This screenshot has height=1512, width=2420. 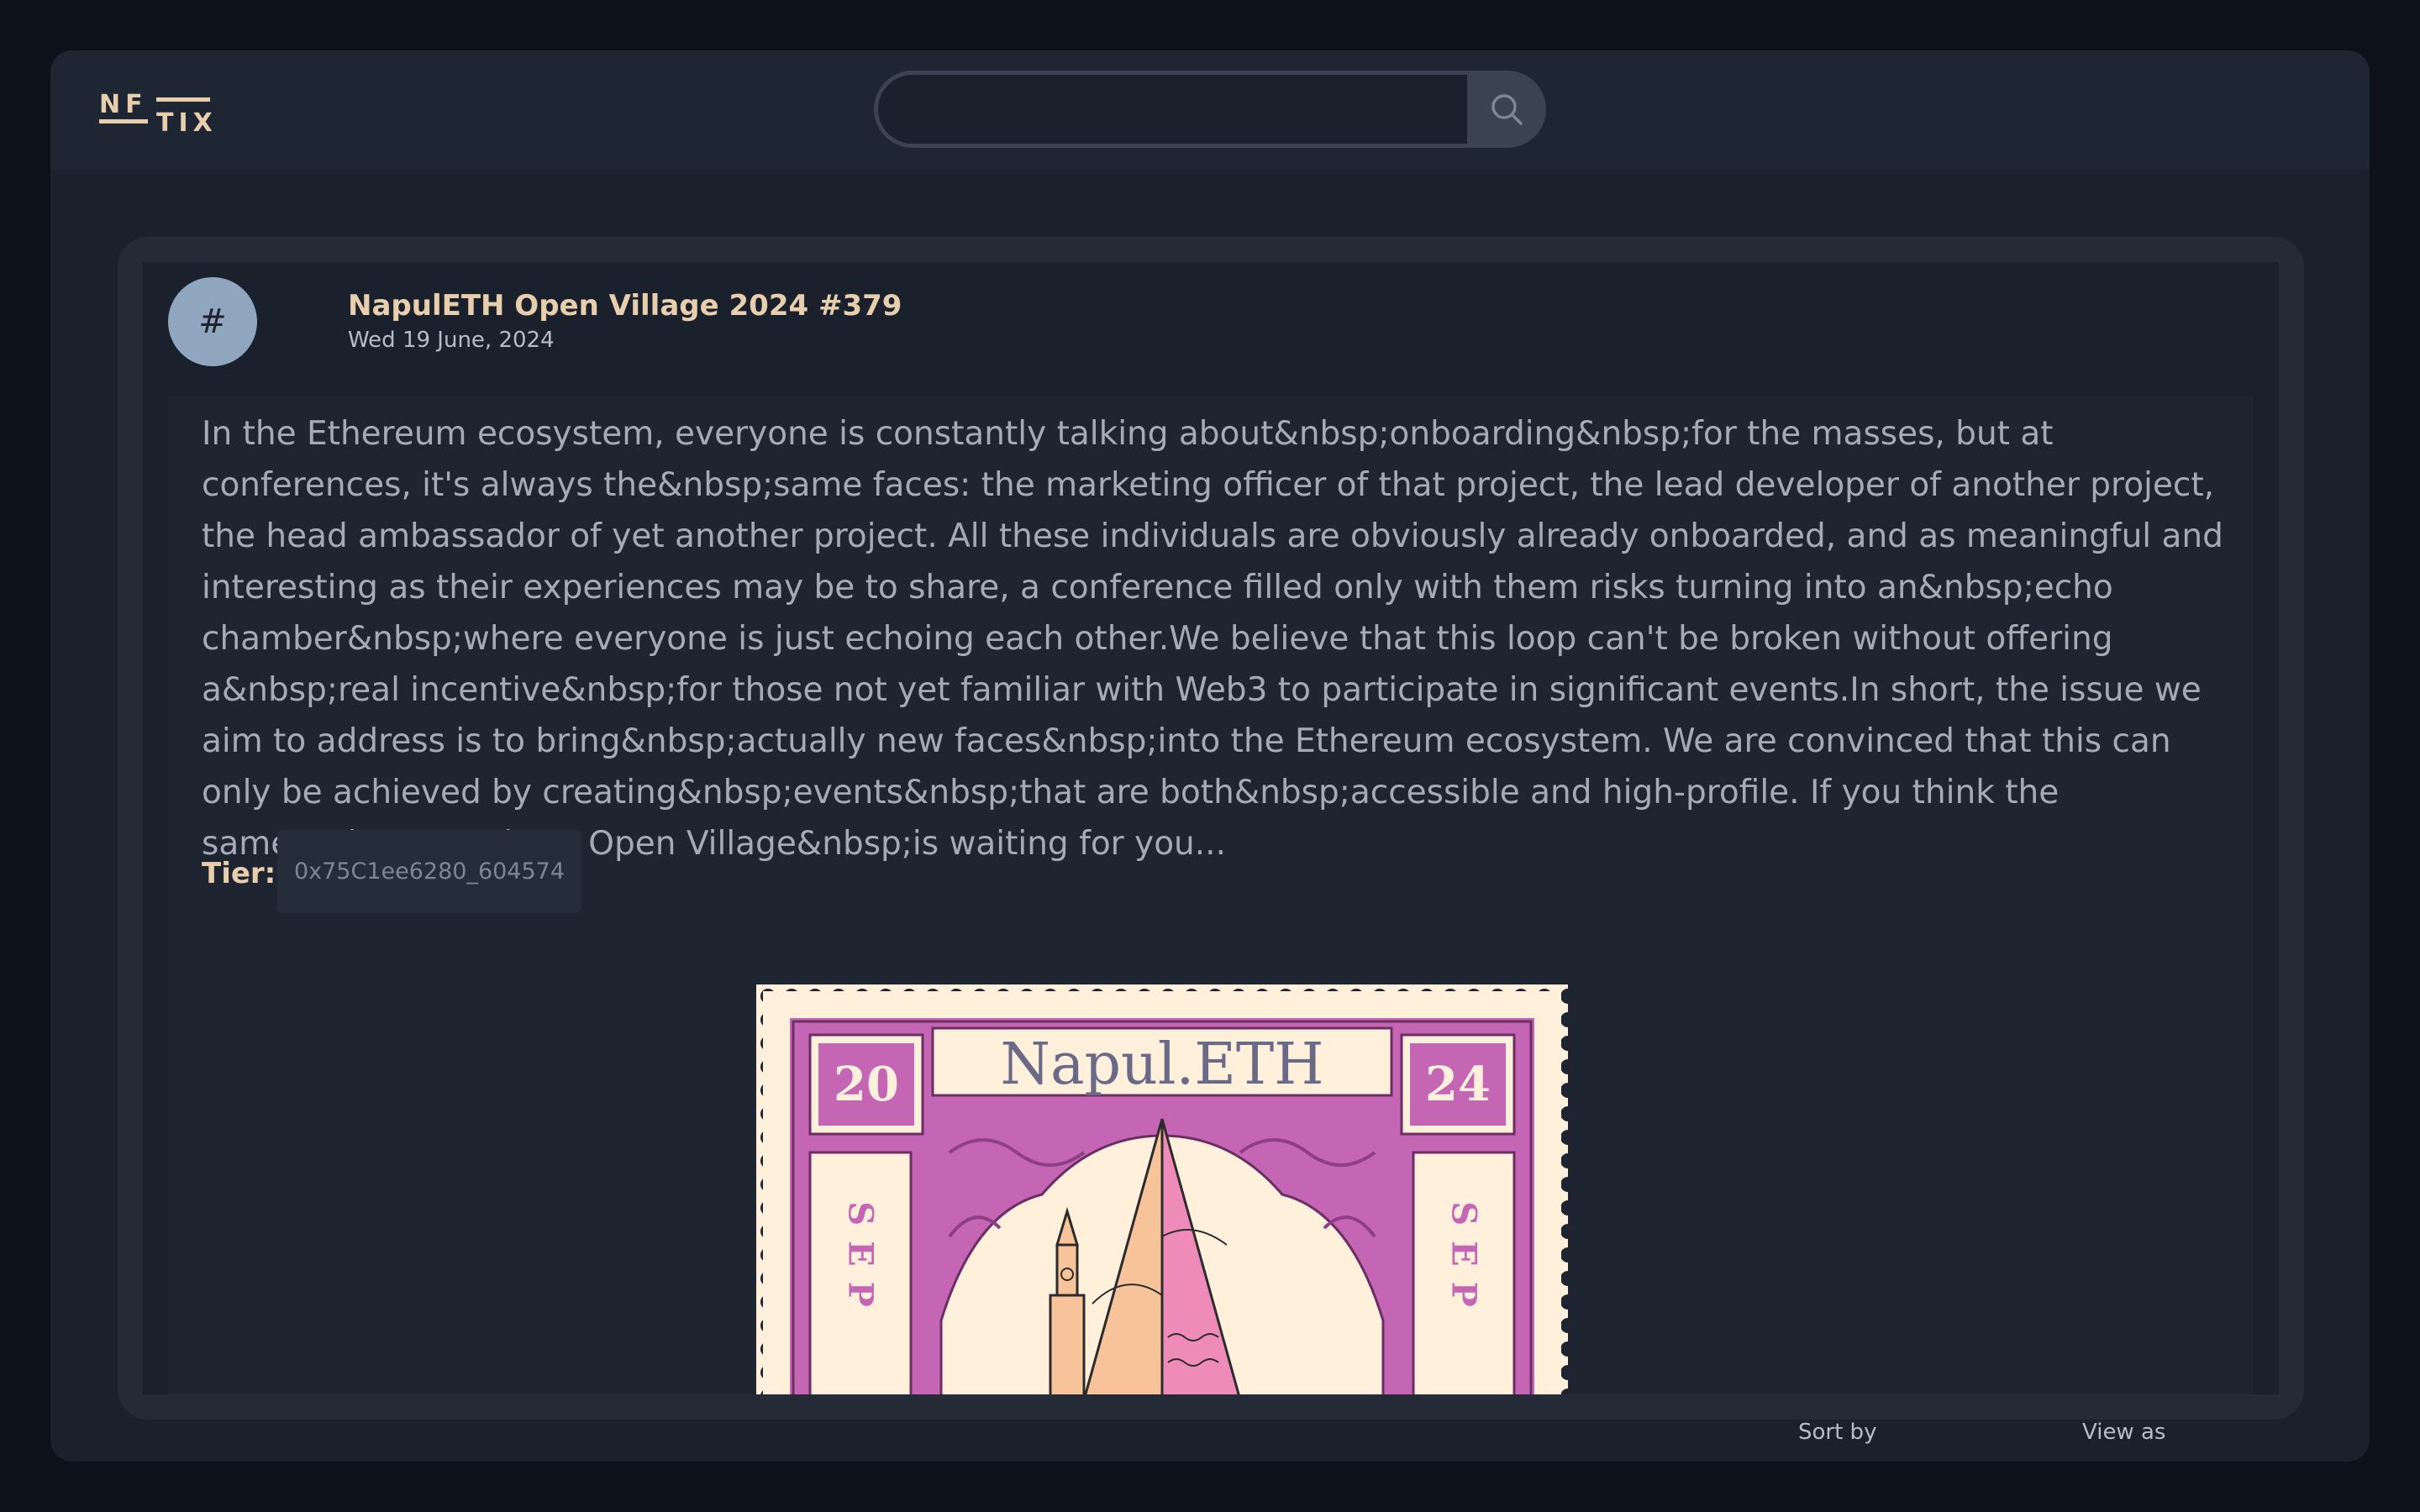 What do you see at coordinates (185, 121) in the screenshot?
I see `svg-text: TIX` at bounding box center [185, 121].